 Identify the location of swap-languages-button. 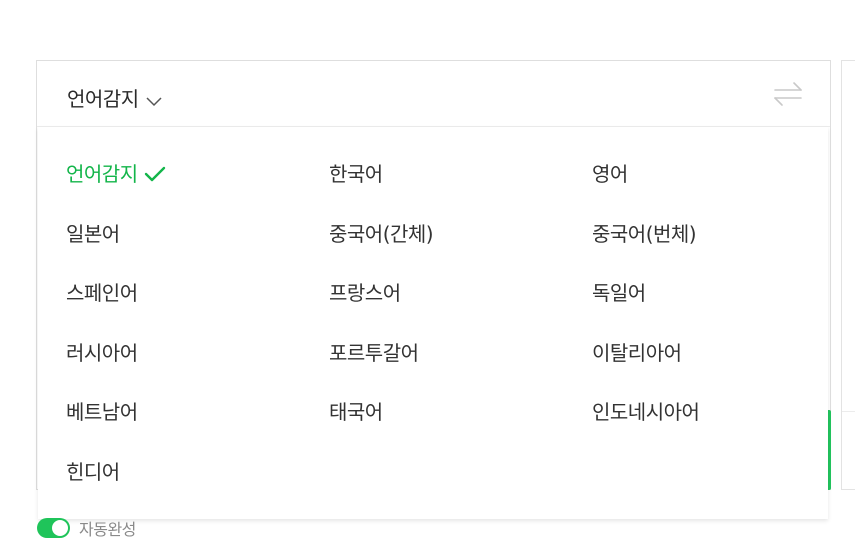
(788, 94).